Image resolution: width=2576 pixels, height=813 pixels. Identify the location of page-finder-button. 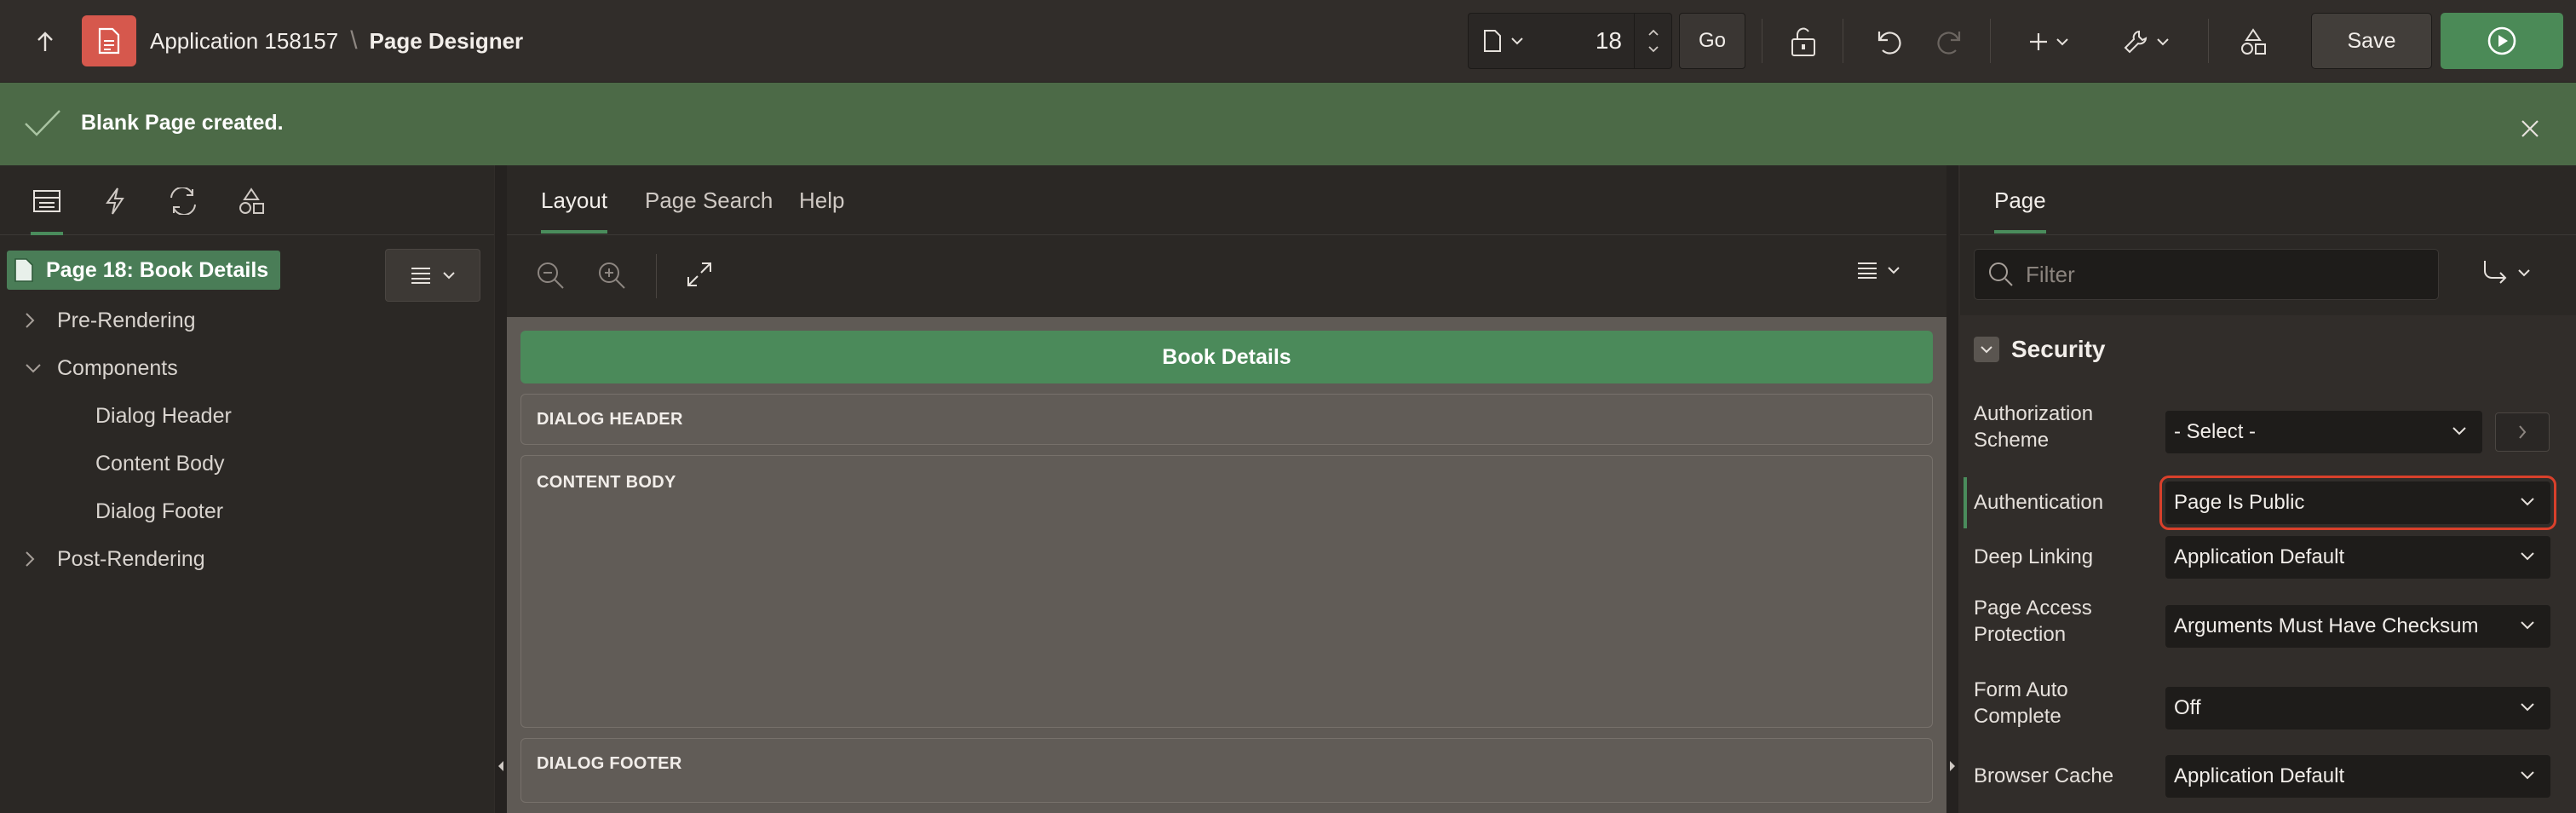
(1504, 41).